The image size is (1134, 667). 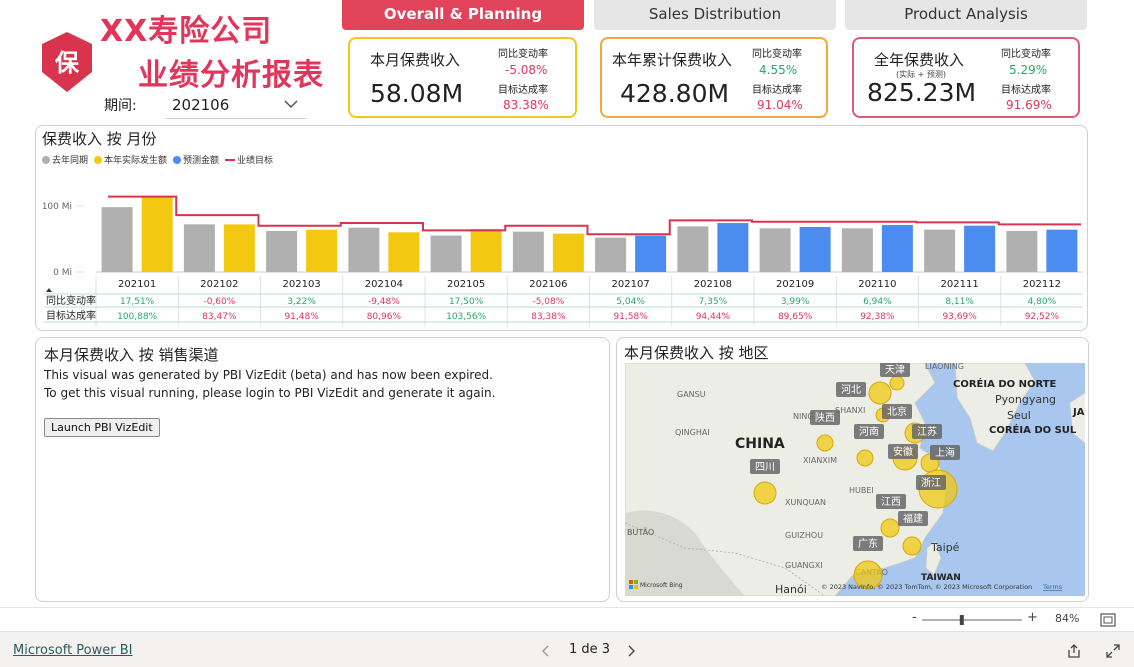 I want to click on map-place-label: Seul, so click(x=1019, y=415).